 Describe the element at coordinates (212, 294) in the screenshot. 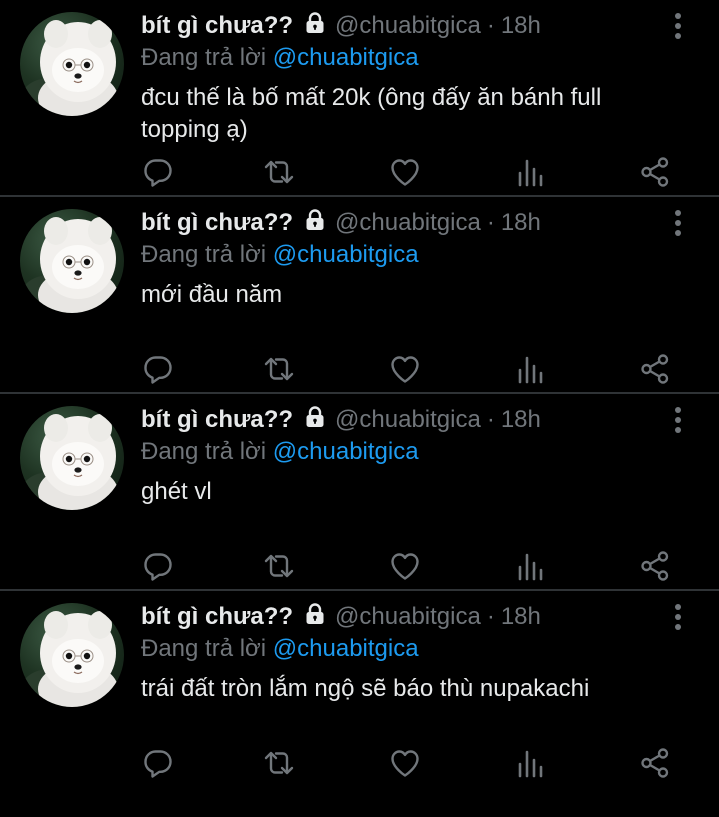

I see `tweet-text: mới đầu năm` at that location.